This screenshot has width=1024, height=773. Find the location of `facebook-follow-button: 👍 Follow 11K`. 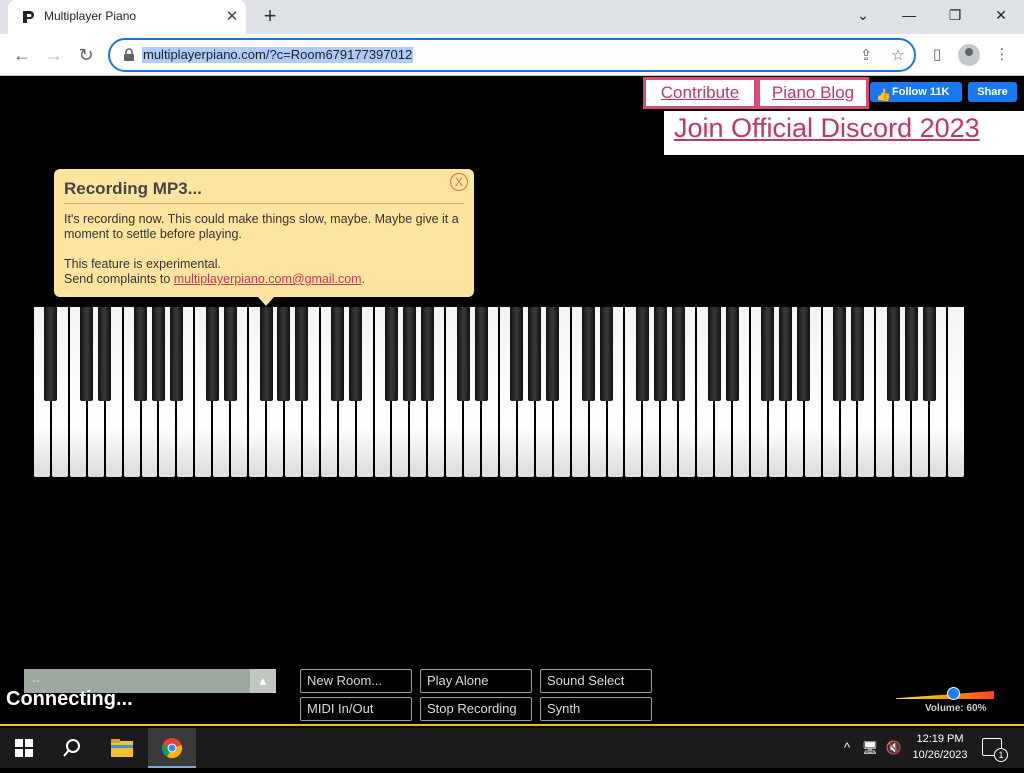

facebook-follow-button: 👍 Follow 11K is located at coordinates (916, 92).